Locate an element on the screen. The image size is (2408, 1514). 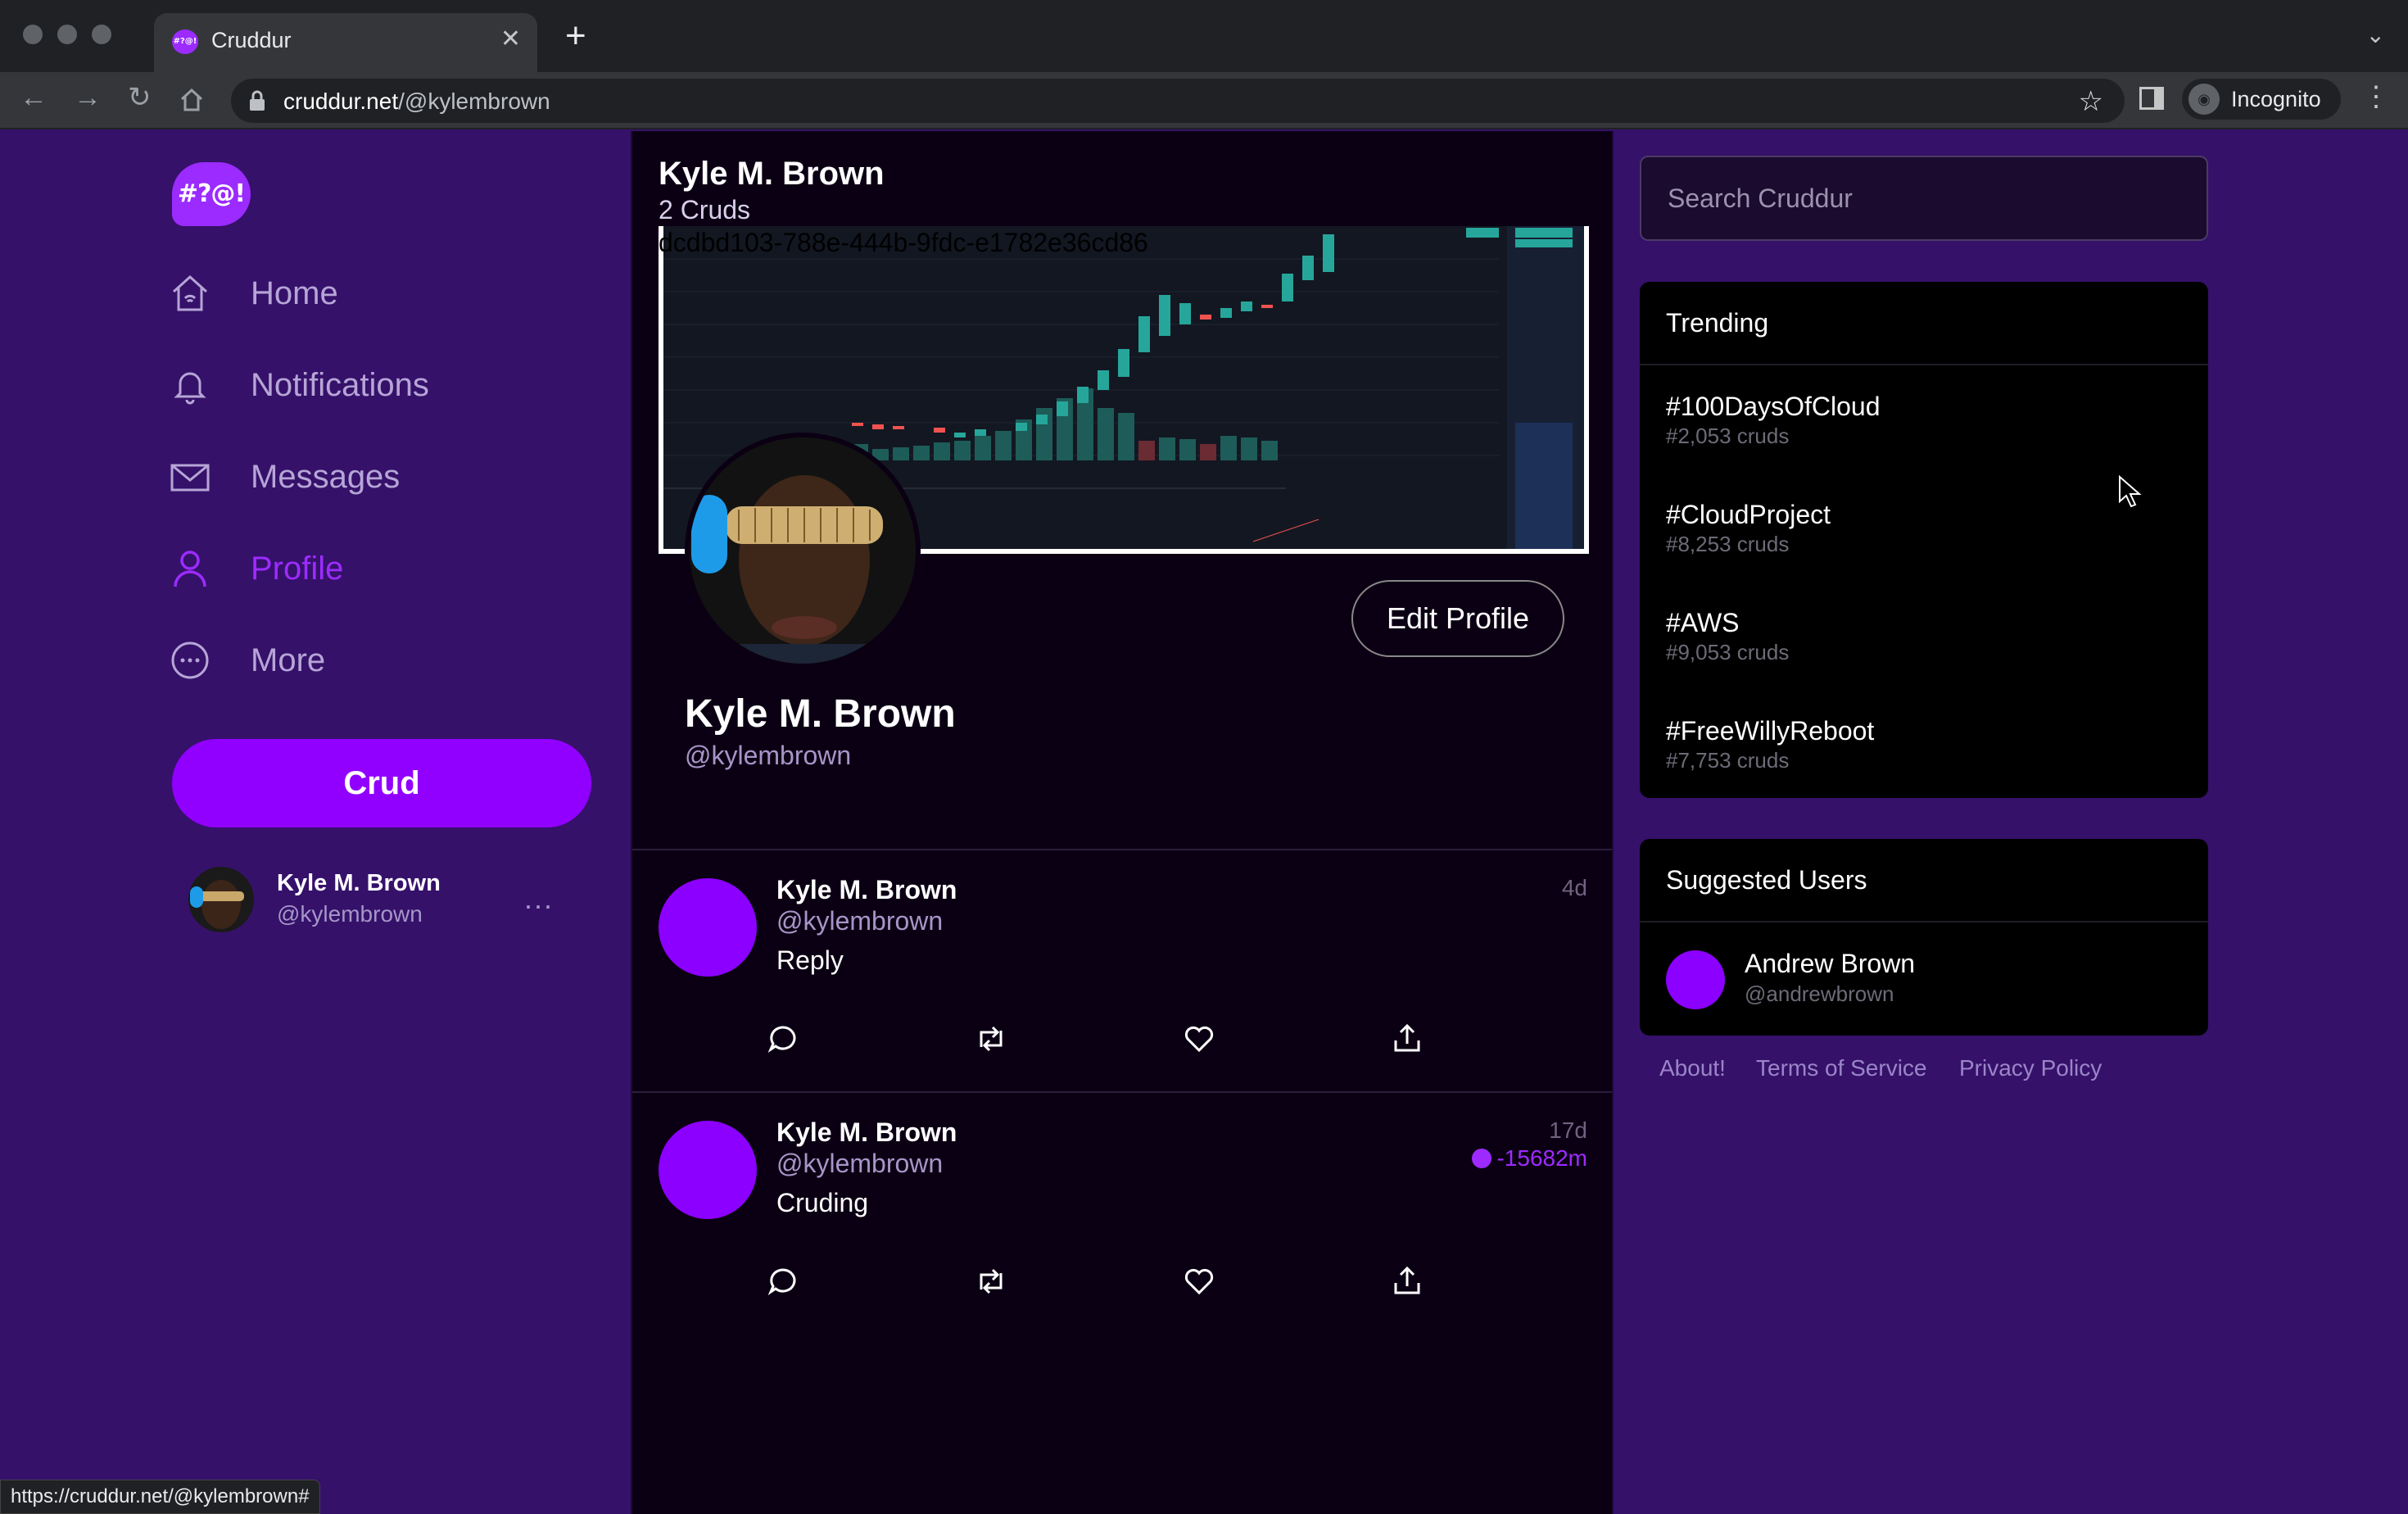
terms-of-service-link: Terms of Service is located at coordinates (1841, 1068).